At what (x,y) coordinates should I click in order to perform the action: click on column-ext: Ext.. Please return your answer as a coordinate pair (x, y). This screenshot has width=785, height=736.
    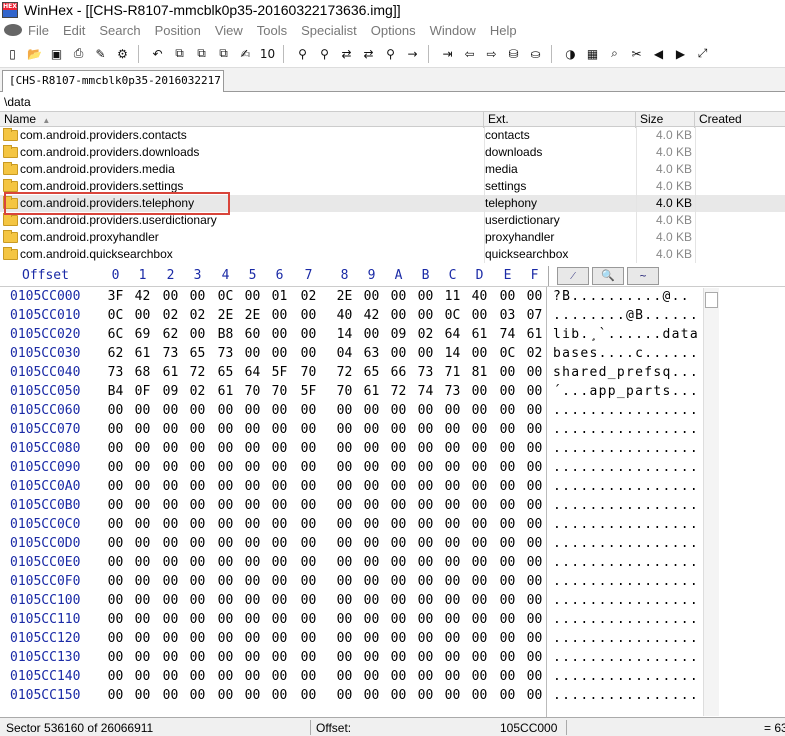
    Looking at the image, I should click on (560, 120).